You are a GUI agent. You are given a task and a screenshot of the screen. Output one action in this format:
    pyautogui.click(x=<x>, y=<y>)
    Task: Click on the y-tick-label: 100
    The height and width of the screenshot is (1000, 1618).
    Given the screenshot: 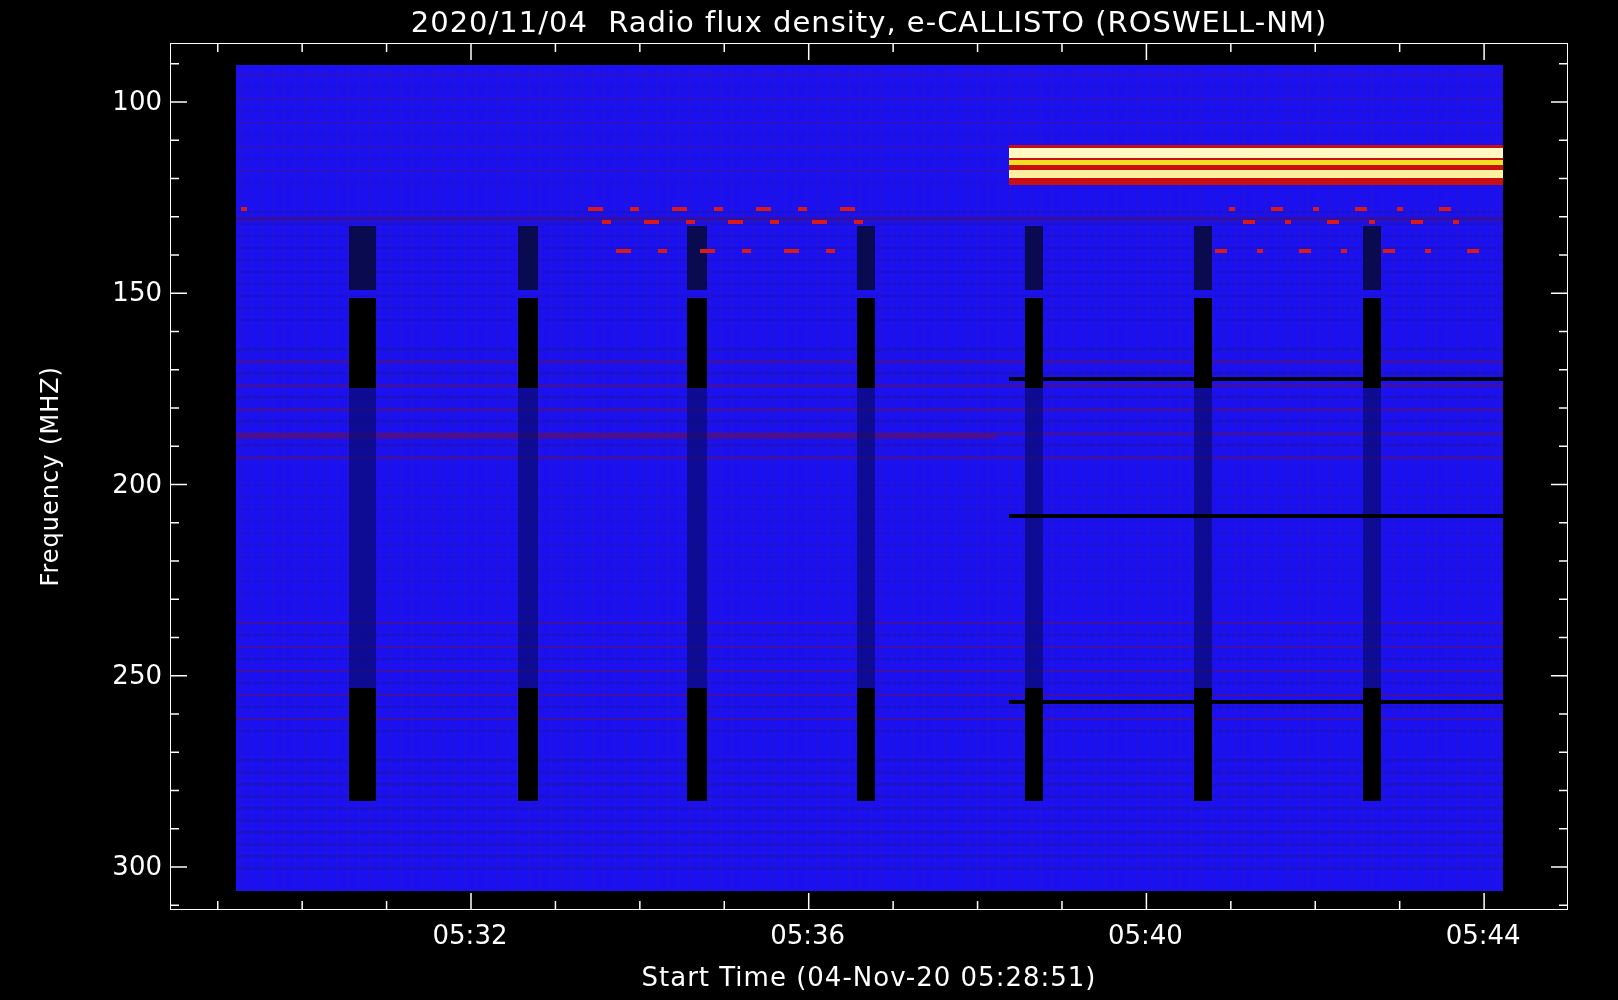 What is the action you would take?
    pyautogui.click(x=137, y=101)
    